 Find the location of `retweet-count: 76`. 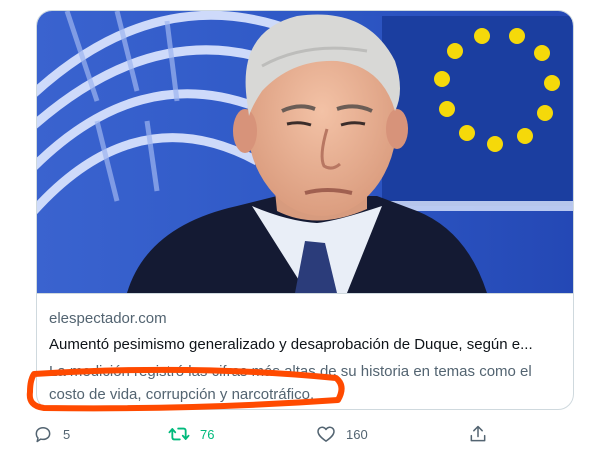

retweet-count: 76 is located at coordinates (207, 434).